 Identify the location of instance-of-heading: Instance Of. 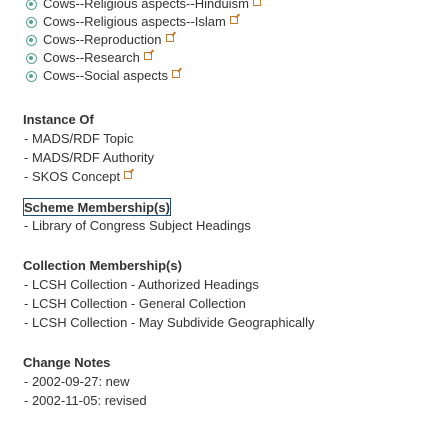
(58, 119).